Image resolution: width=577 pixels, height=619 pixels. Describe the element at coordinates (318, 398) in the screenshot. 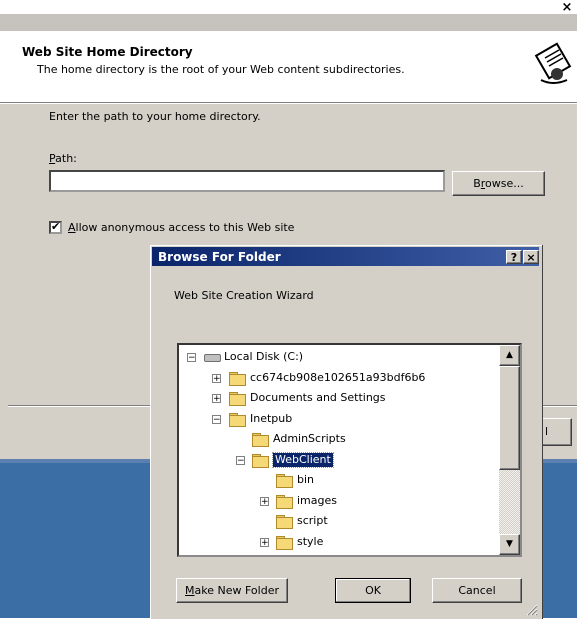

I see `tree-node-label: Documents and Settings` at that location.